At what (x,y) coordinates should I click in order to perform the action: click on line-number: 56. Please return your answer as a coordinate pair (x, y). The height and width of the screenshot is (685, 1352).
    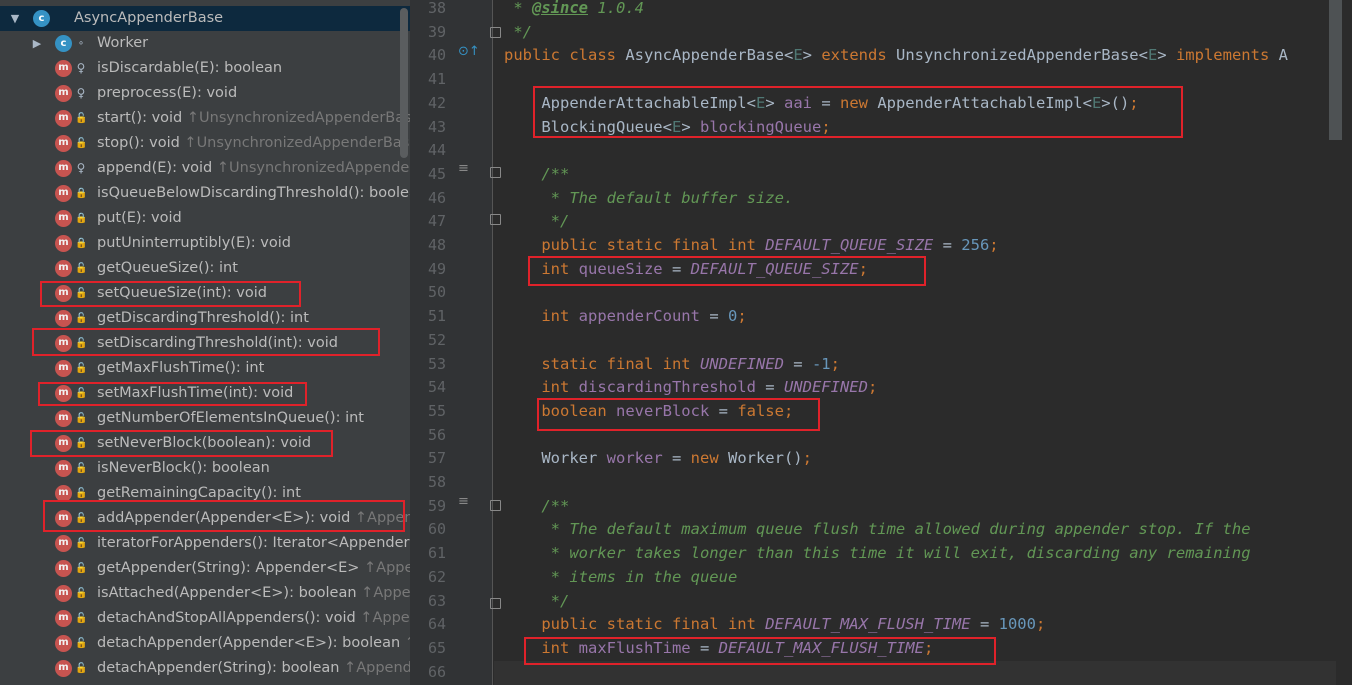
    Looking at the image, I should click on (436, 434).